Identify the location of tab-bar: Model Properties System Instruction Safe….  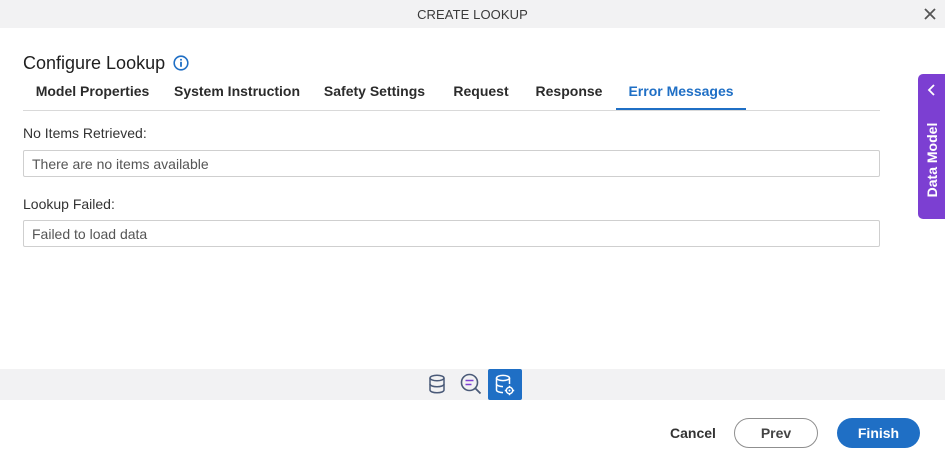
(451, 93).